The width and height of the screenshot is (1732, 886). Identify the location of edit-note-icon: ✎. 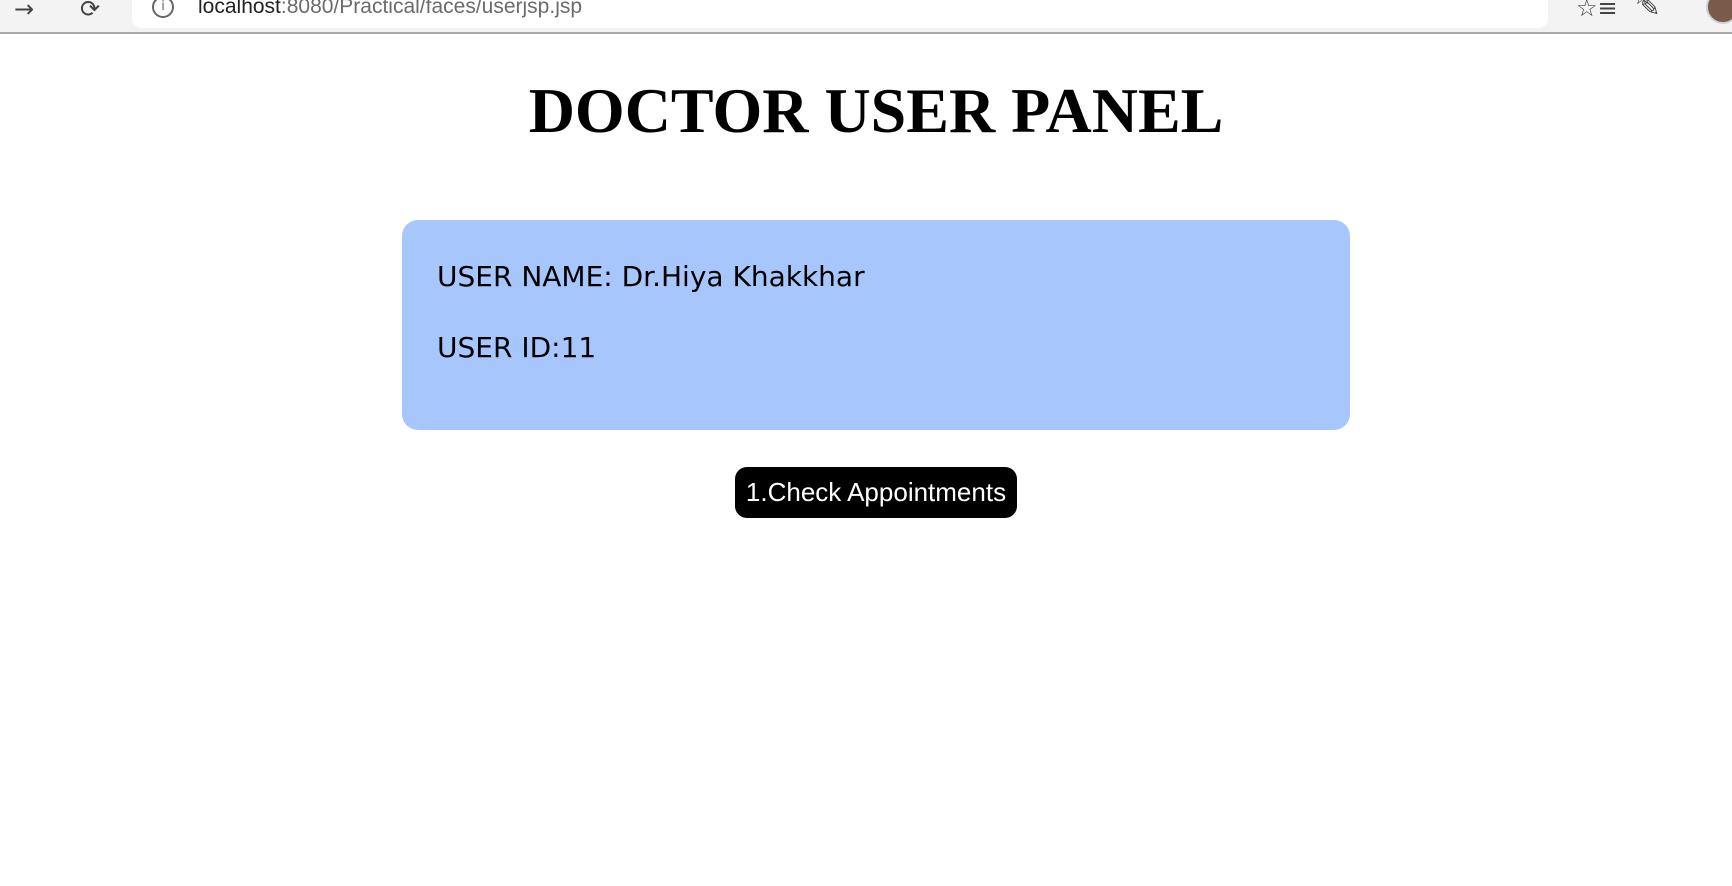
(1650, 11).